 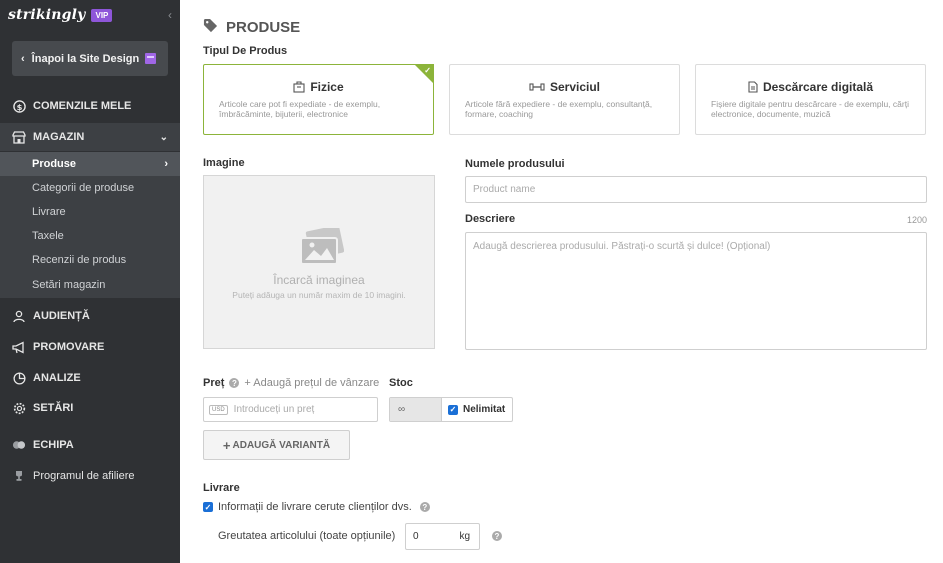 I want to click on image-label: Imagine, so click(x=224, y=163).